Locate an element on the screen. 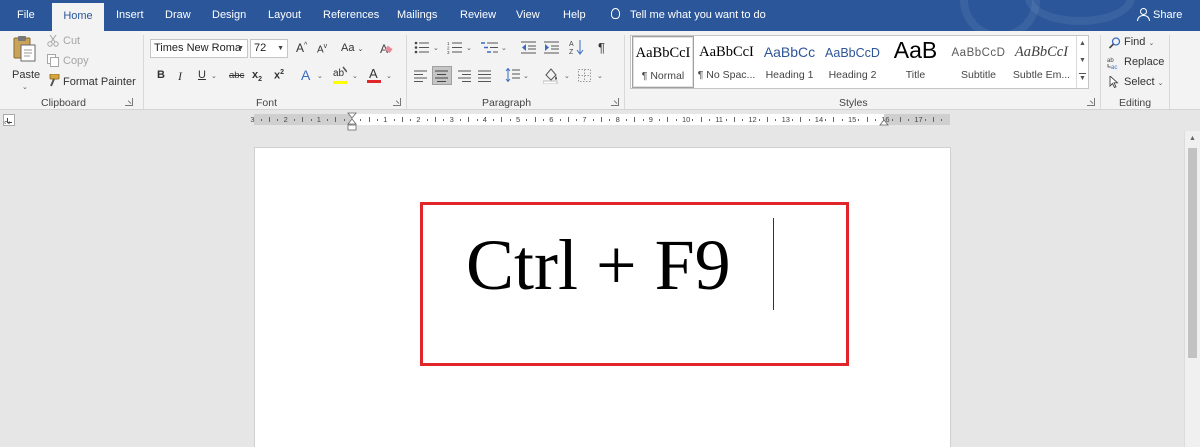 The height and width of the screenshot is (447, 1200). numbering-icon: 123 is located at coordinates (455, 47).